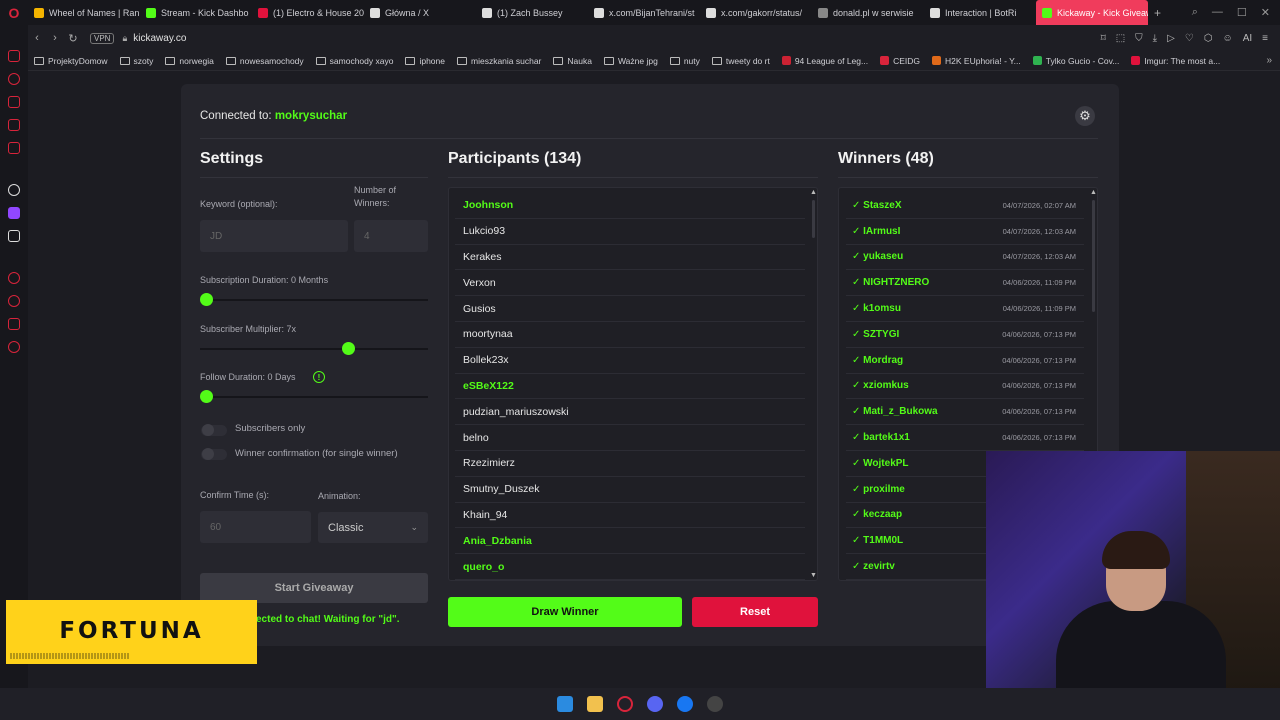 The width and height of the screenshot is (1280, 720). What do you see at coordinates (741, 61) in the screenshot?
I see `bookmark-item: tweety do rt` at bounding box center [741, 61].